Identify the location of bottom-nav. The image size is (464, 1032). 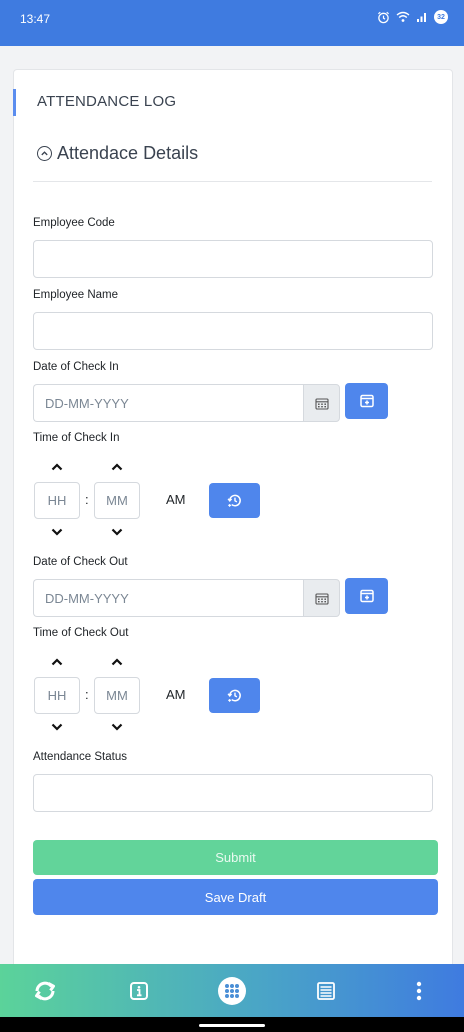
(232, 990).